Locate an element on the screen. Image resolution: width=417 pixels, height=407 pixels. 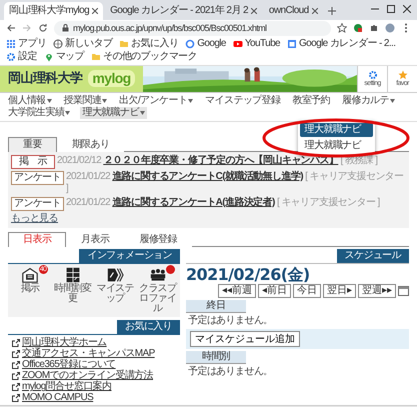
globe-icon is located at coordinates (58, 43).